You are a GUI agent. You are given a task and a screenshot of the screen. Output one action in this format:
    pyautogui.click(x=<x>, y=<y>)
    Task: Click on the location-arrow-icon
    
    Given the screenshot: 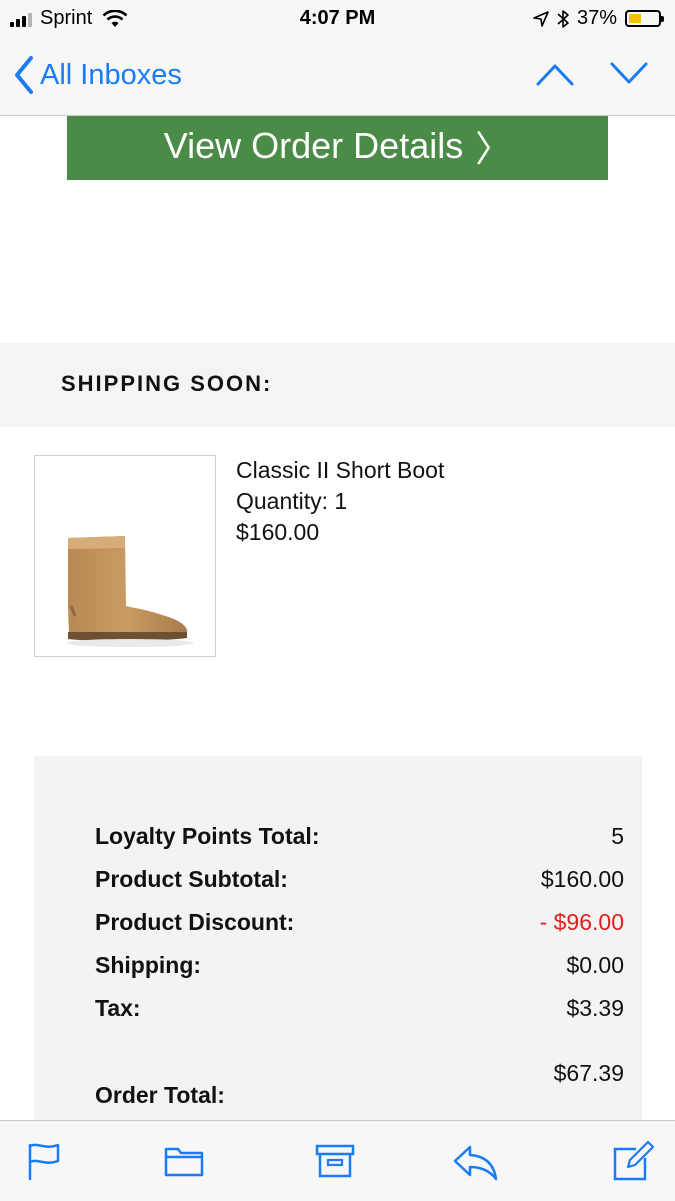 What is the action you would take?
    pyautogui.click(x=541, y=18)
    